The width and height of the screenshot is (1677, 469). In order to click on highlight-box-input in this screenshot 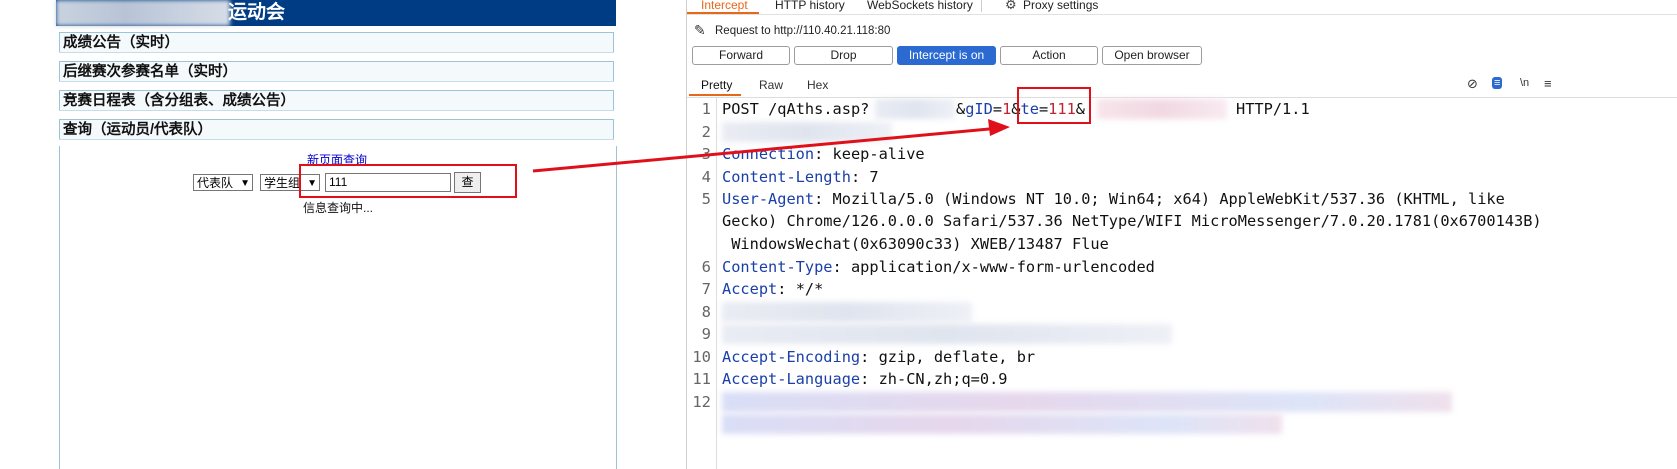, I will do `click(408, 181)`.